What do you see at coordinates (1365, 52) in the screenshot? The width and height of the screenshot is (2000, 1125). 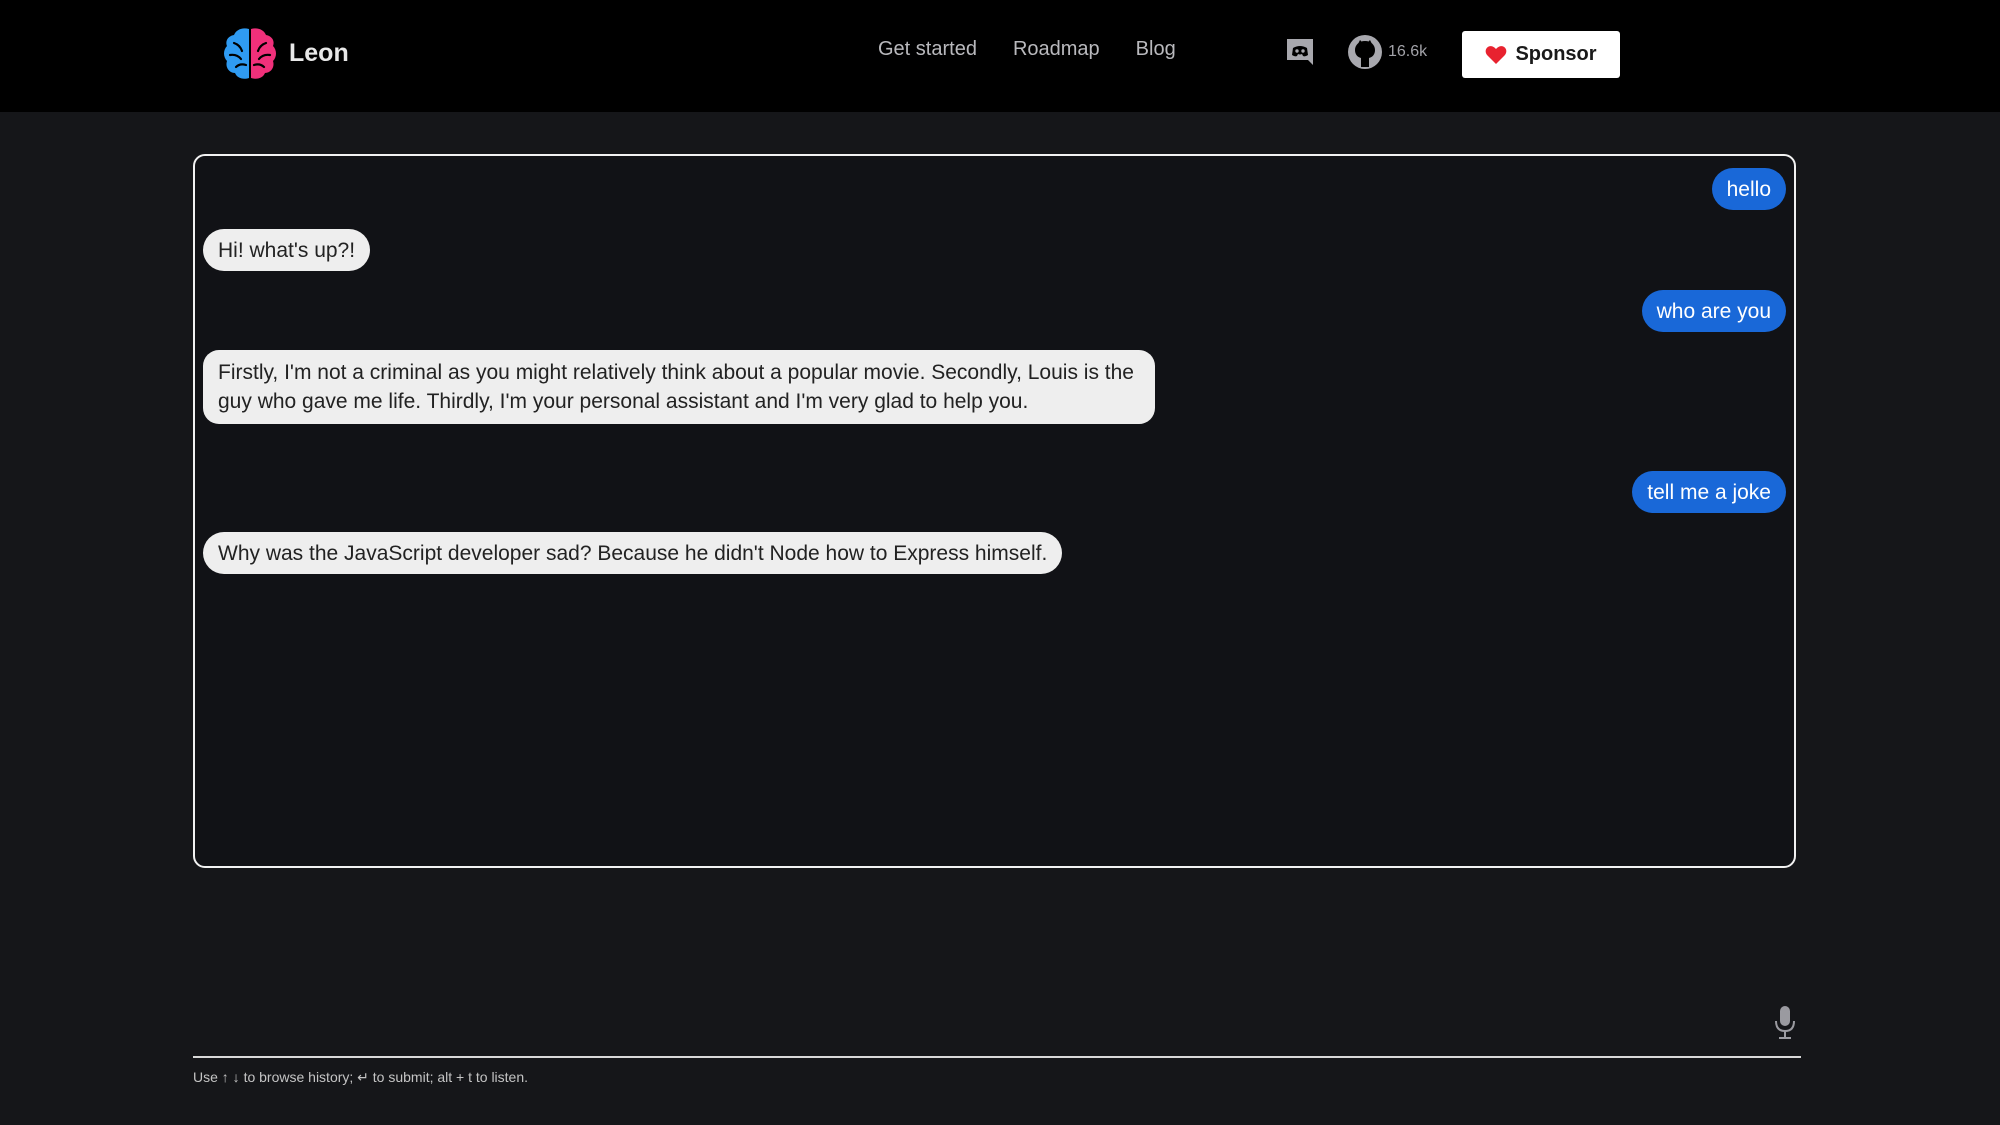 I see `github-icon` at bounding box center [1365, 52].